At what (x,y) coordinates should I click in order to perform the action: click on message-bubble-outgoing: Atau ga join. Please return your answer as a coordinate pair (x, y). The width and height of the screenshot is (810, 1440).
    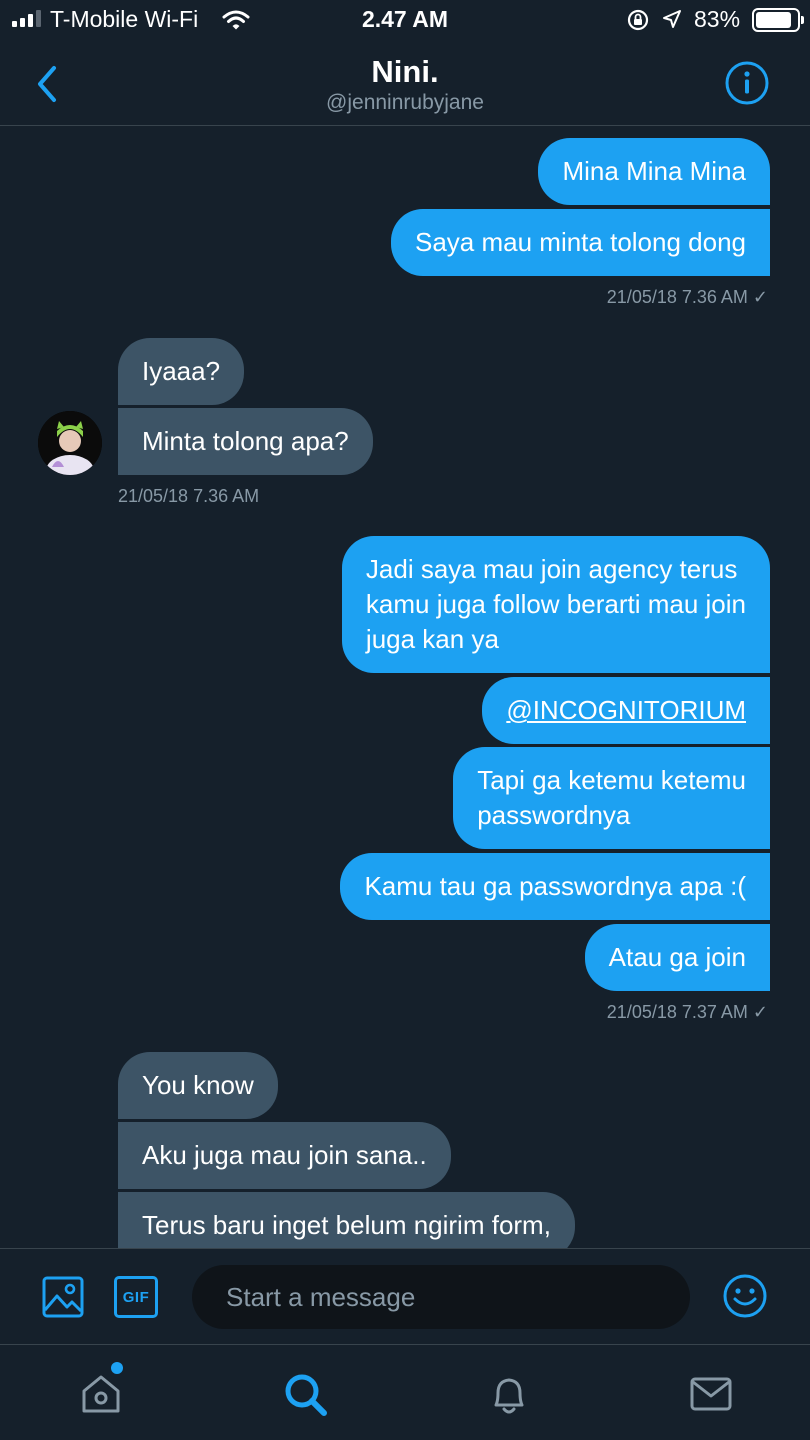
    Looking at the image, I should click on (677, 957).